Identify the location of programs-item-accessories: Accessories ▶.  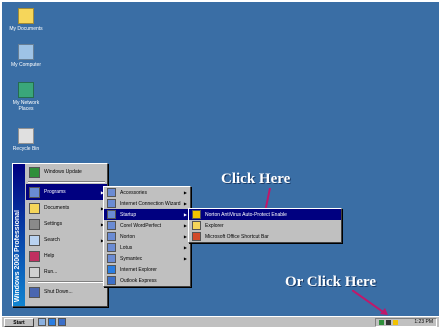
(147, 192).